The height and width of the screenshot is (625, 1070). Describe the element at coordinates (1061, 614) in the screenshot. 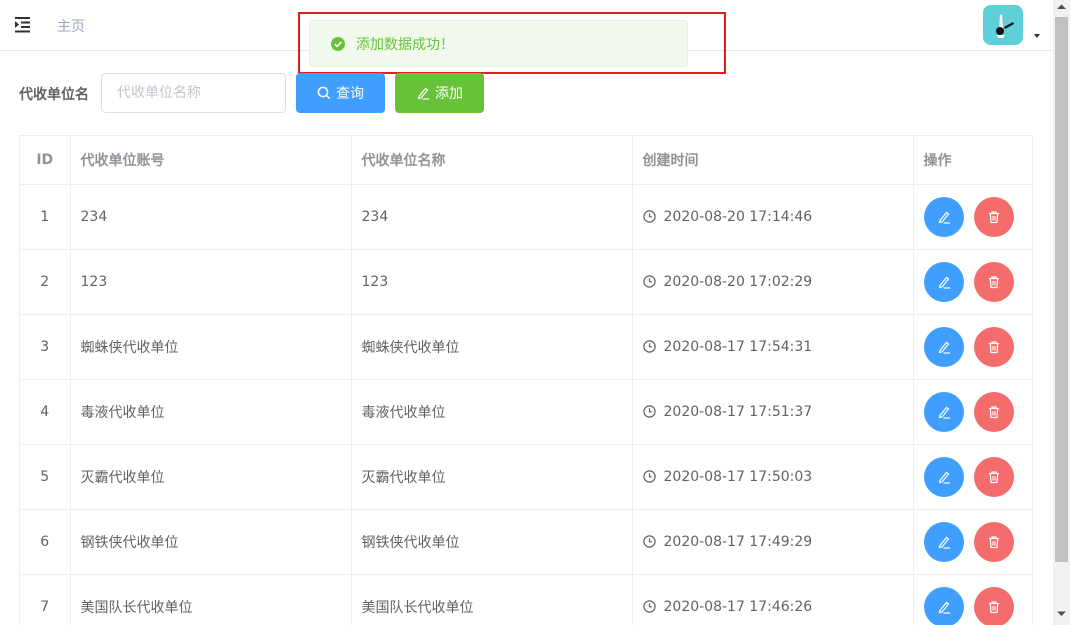

I see `scroll-down-arrow-icon` at that location.